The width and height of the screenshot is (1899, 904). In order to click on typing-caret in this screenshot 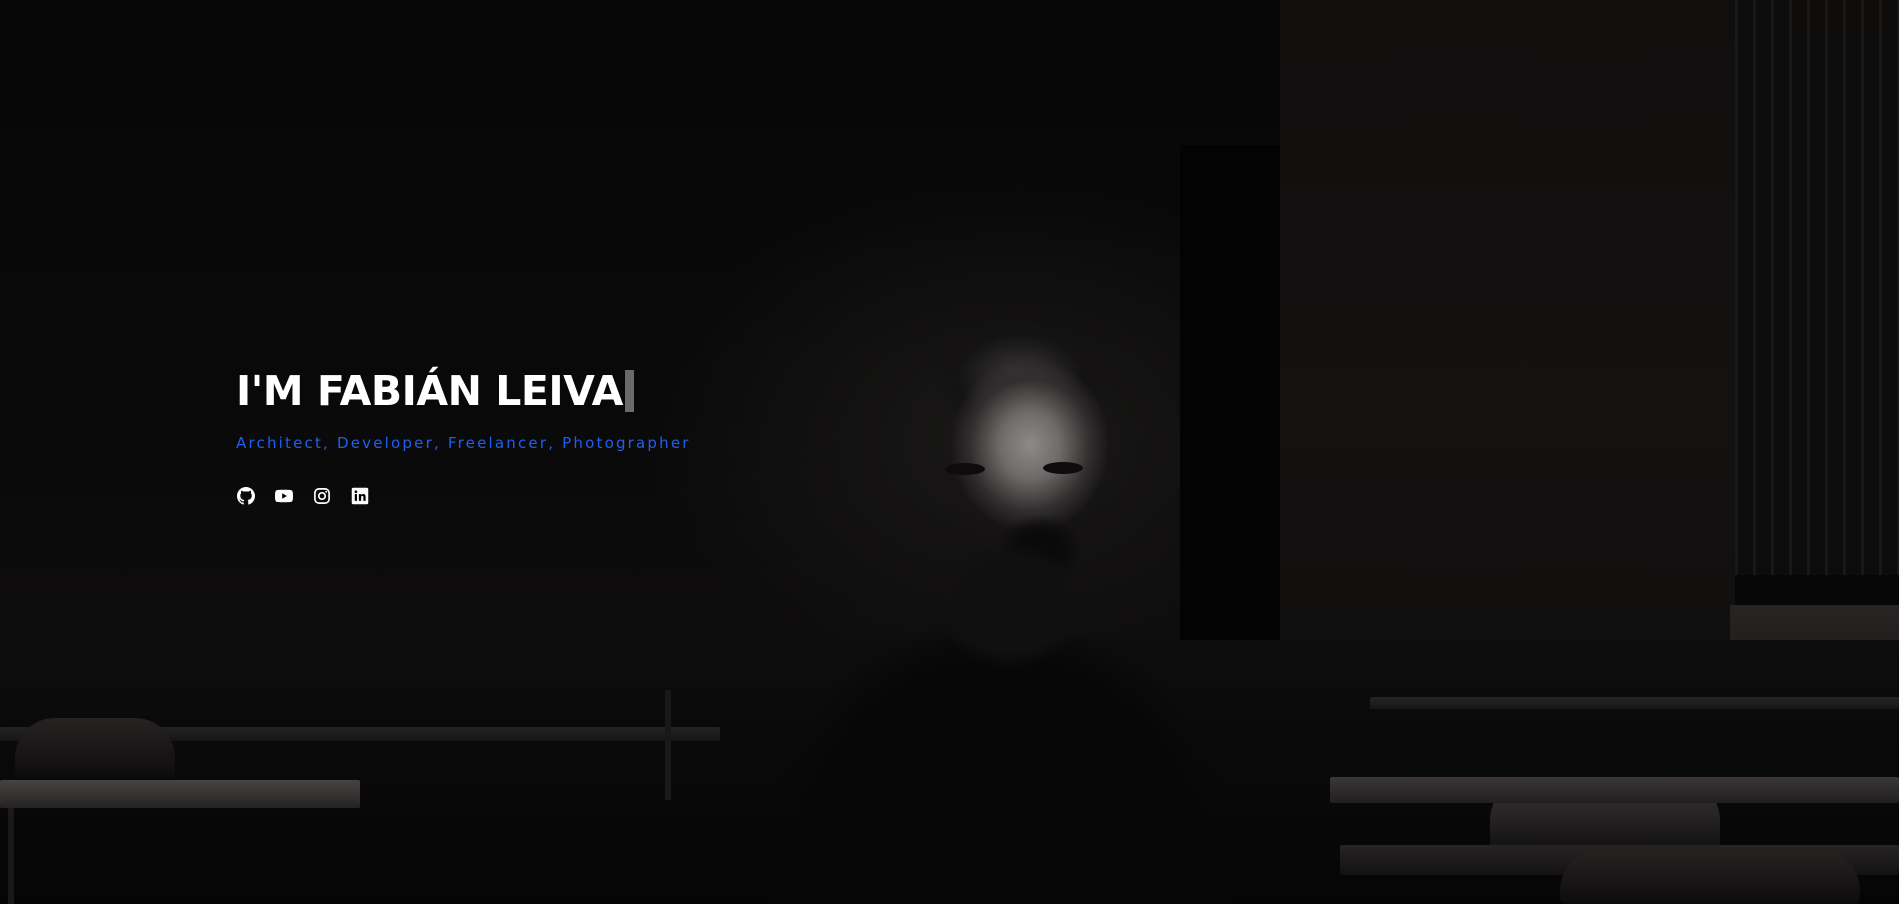, I will do `click(629, 391)`.